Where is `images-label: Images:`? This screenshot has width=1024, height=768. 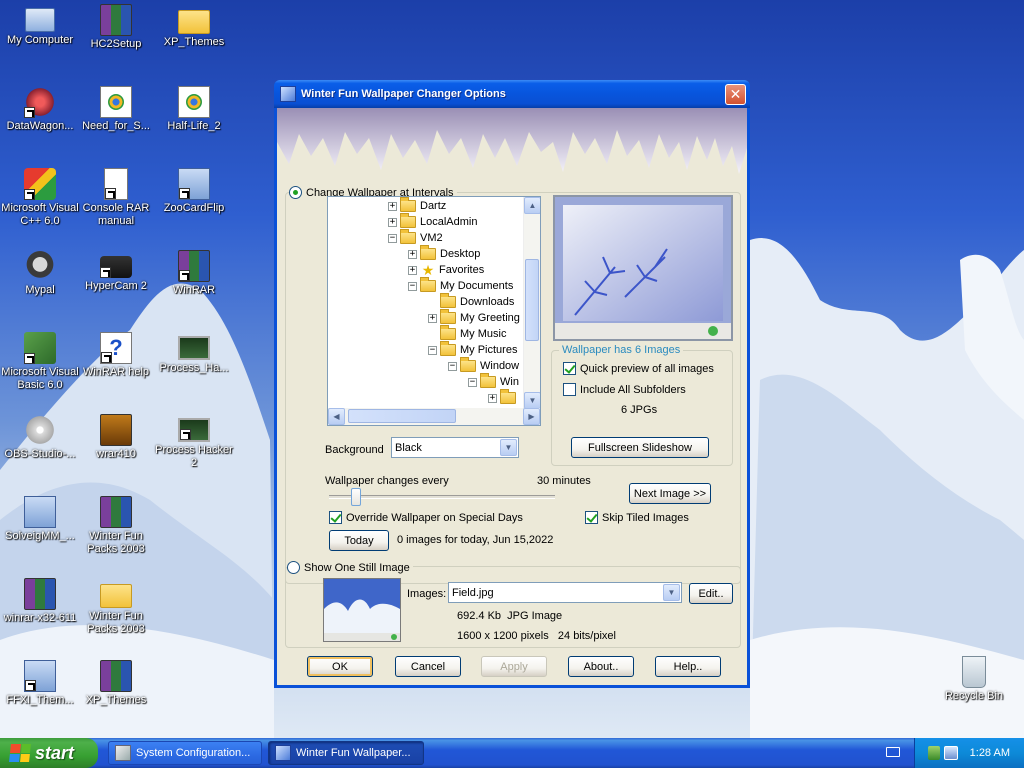 images-label: Images: is located at coordinates (427, 594).